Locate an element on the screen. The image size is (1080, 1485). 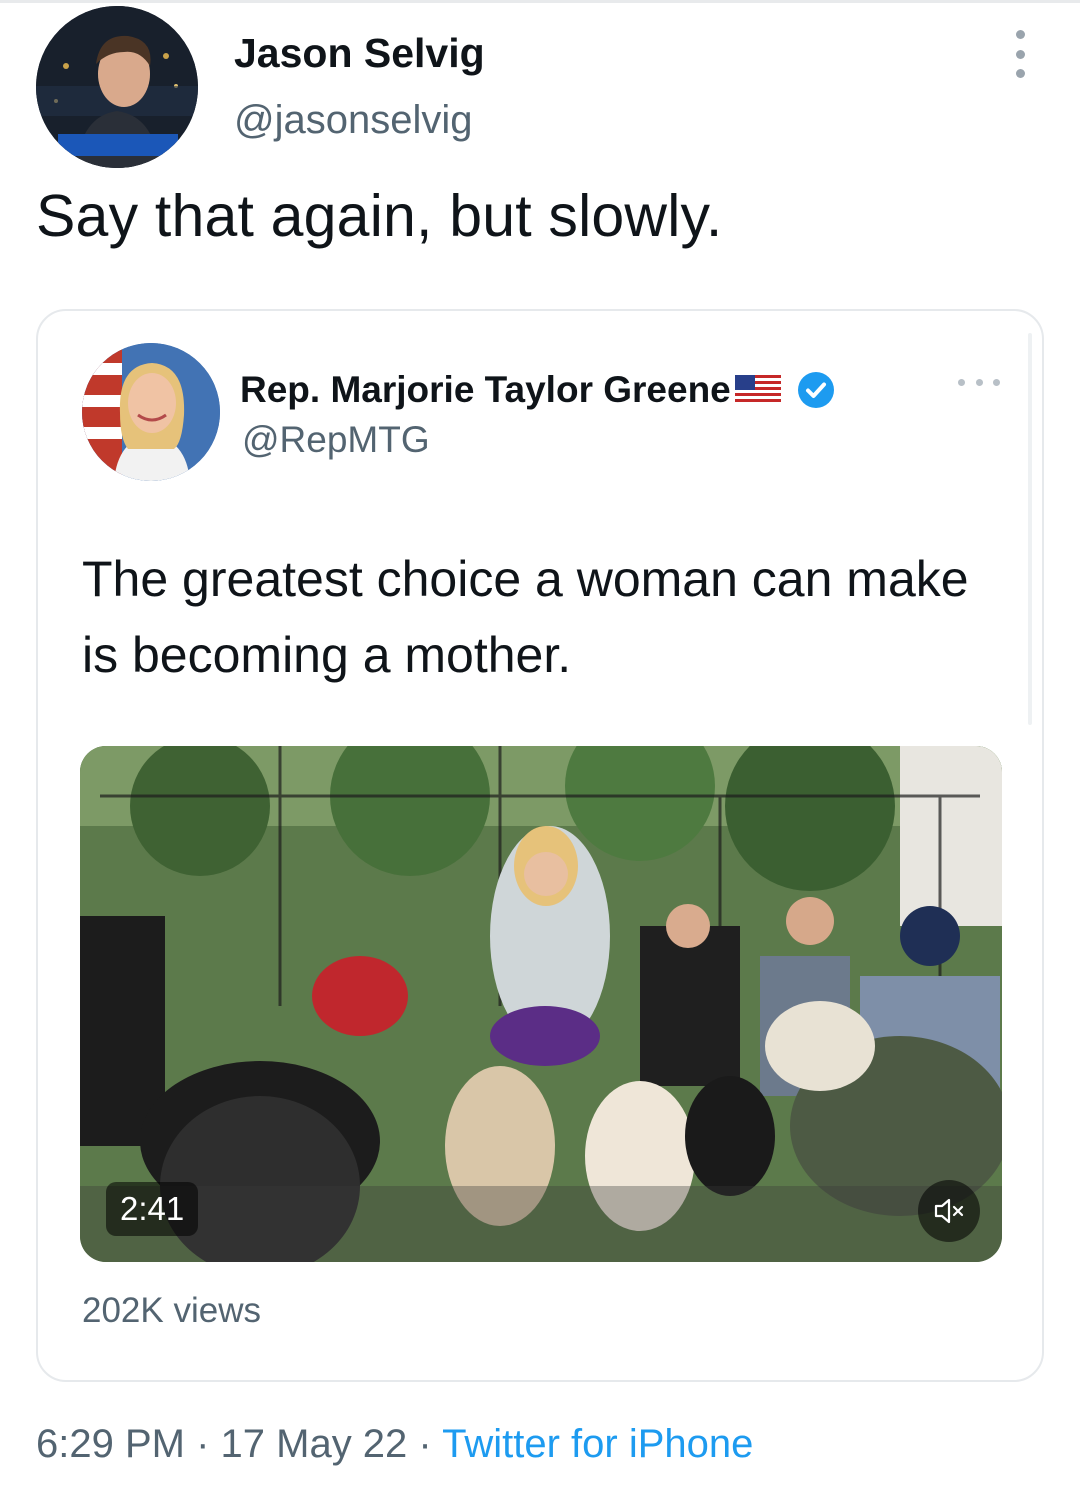
quoted-author-avatar is located at coordinates (151, 412).